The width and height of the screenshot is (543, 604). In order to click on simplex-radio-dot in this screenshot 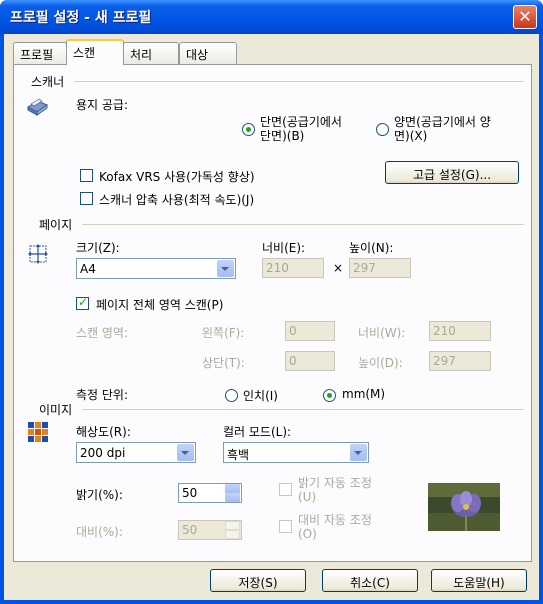, I will do `click(248, 129)`.